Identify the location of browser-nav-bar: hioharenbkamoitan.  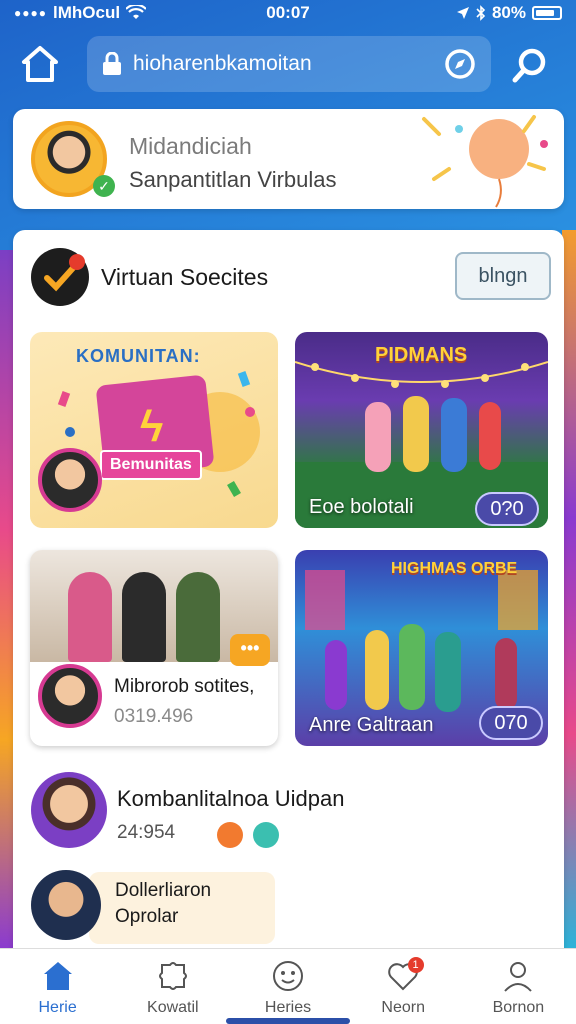
(288, 64).